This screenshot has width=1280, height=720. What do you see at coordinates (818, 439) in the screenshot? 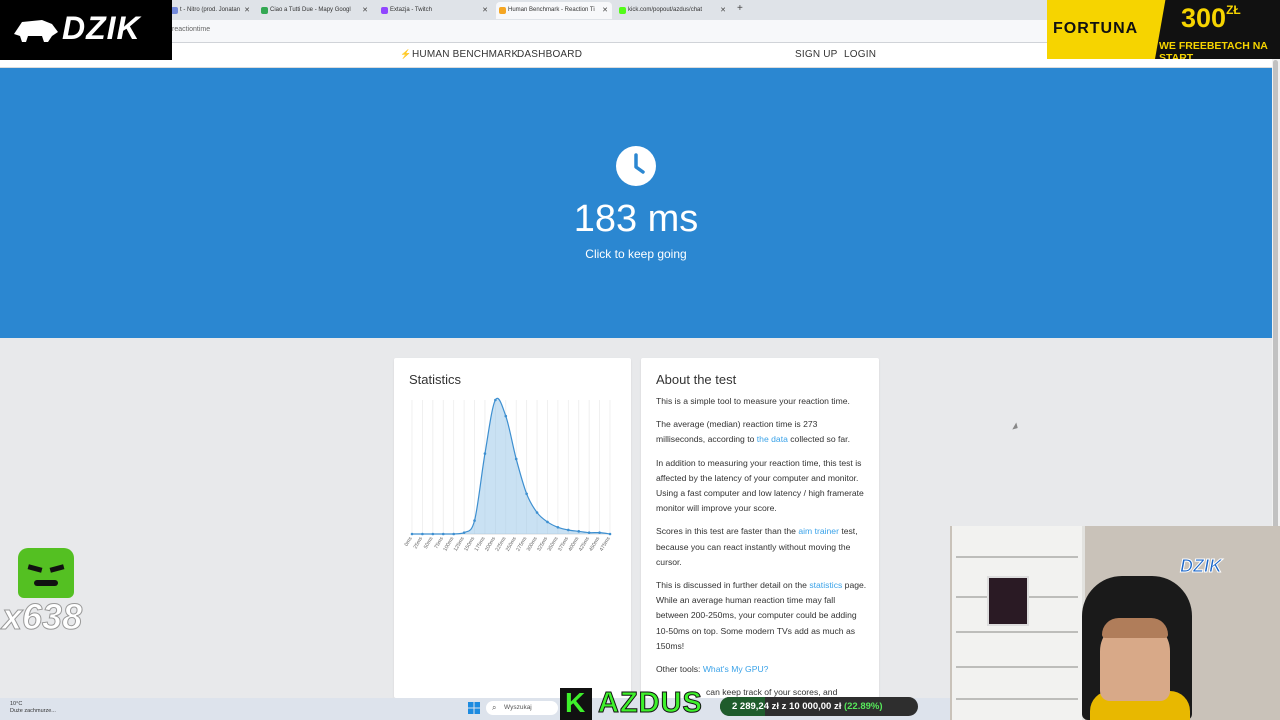
I see `text: collected so far.` at bounding box center [818, 439].